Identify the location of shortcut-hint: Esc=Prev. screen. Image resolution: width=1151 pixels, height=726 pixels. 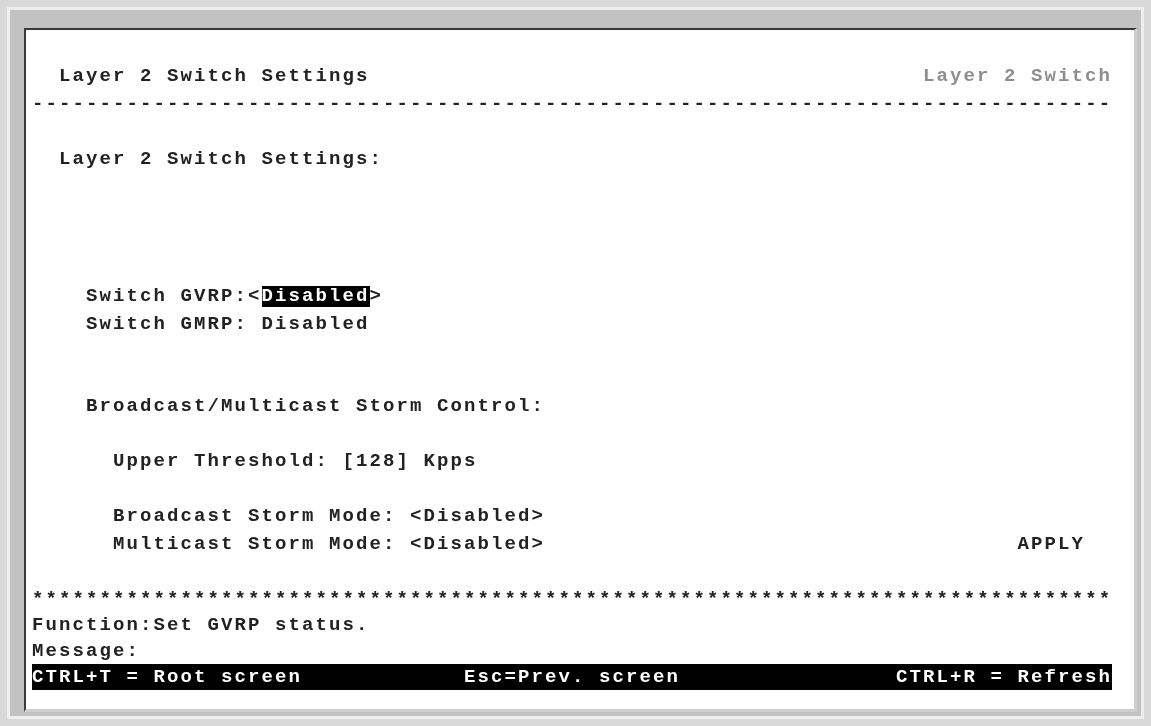
(573, 677).